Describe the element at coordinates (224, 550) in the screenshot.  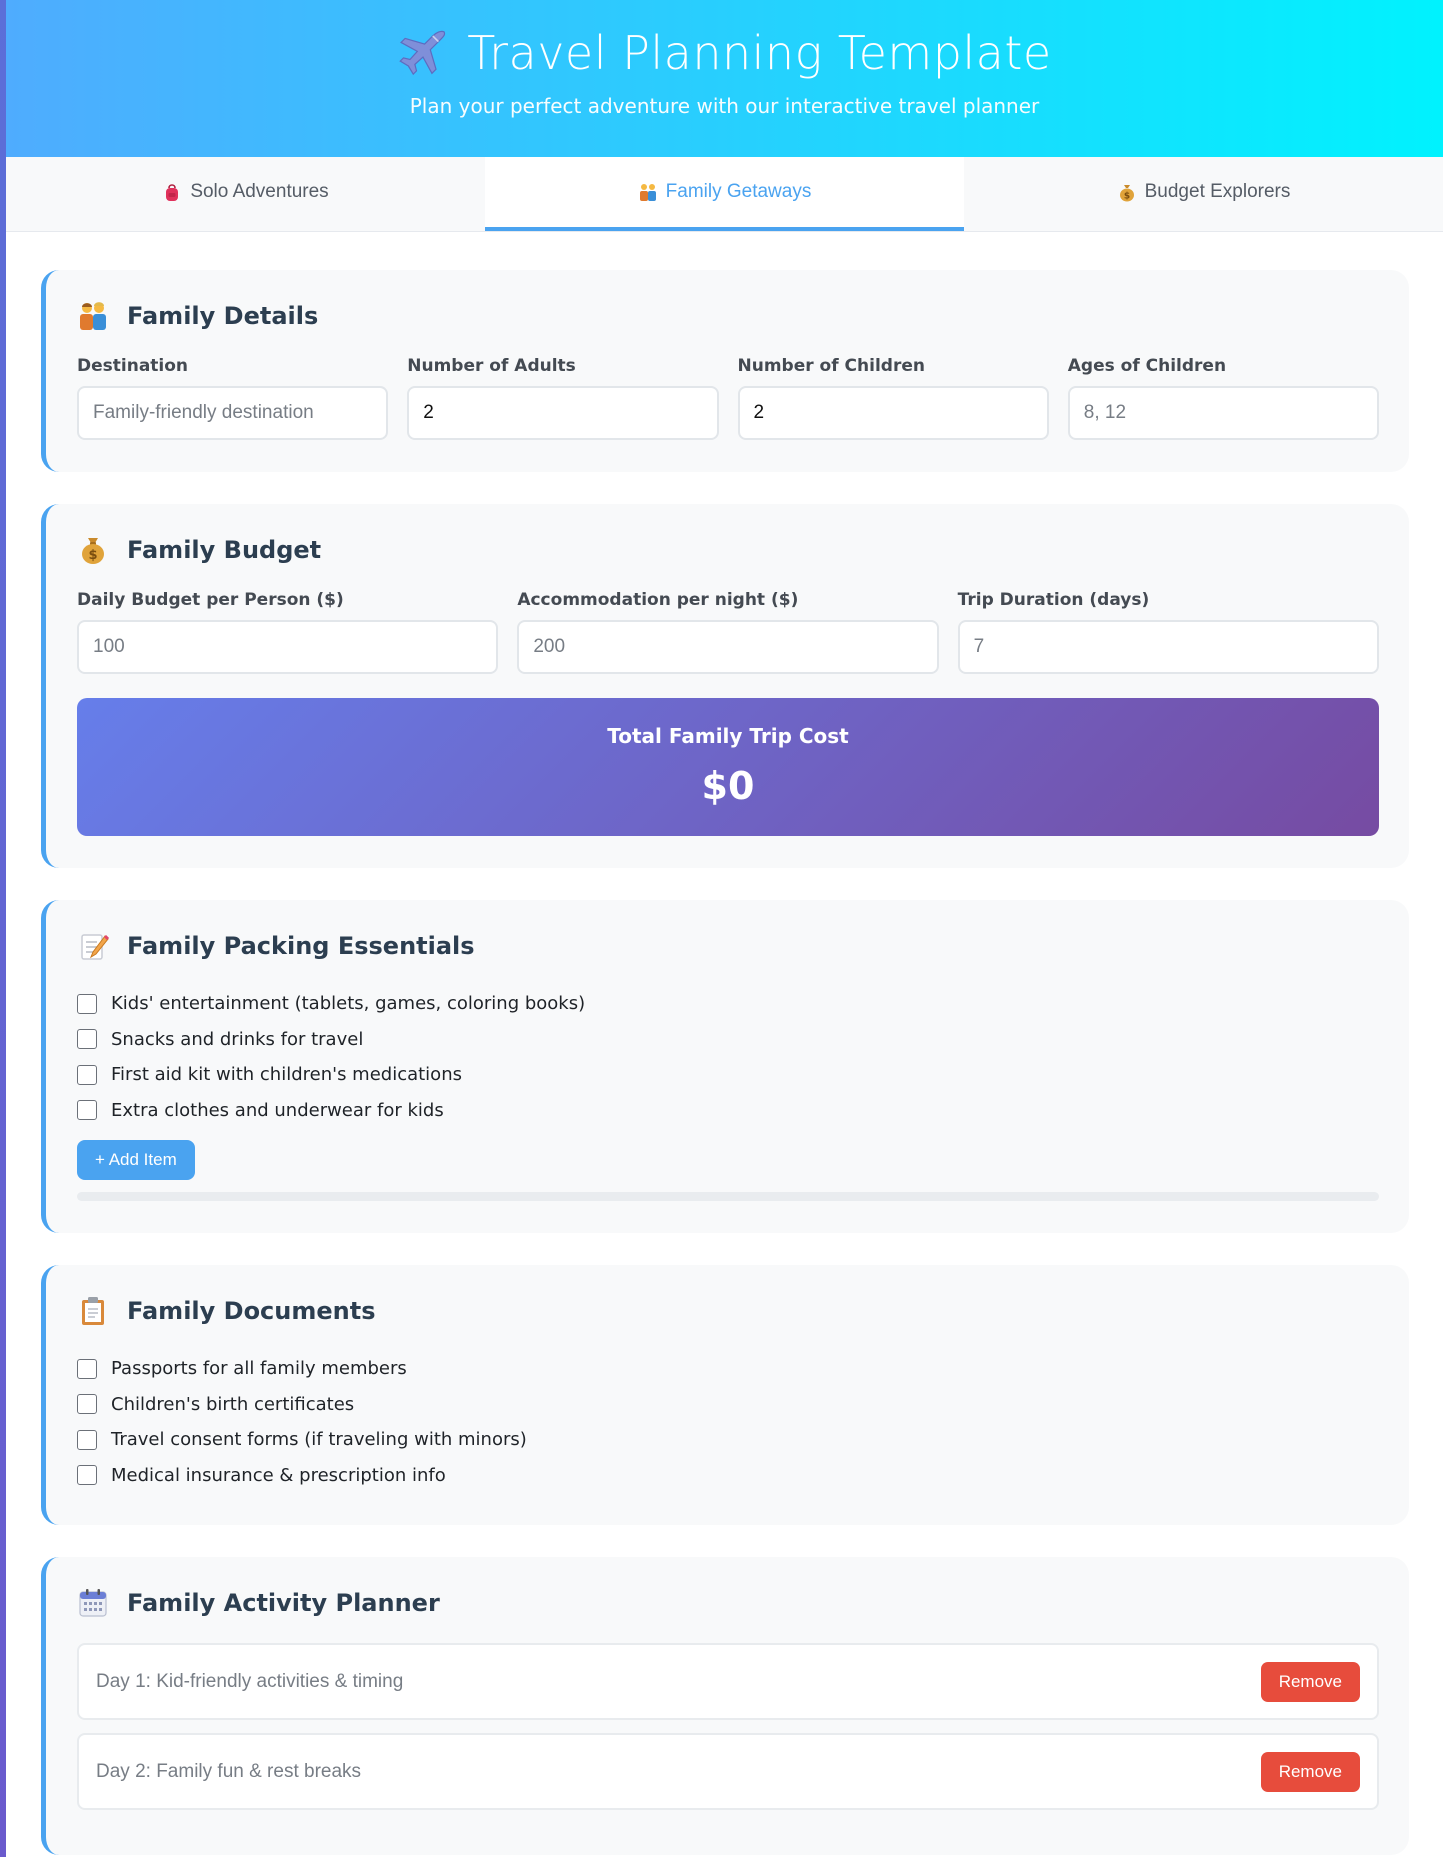
I see `section-title-text: Family Budget` at that location.